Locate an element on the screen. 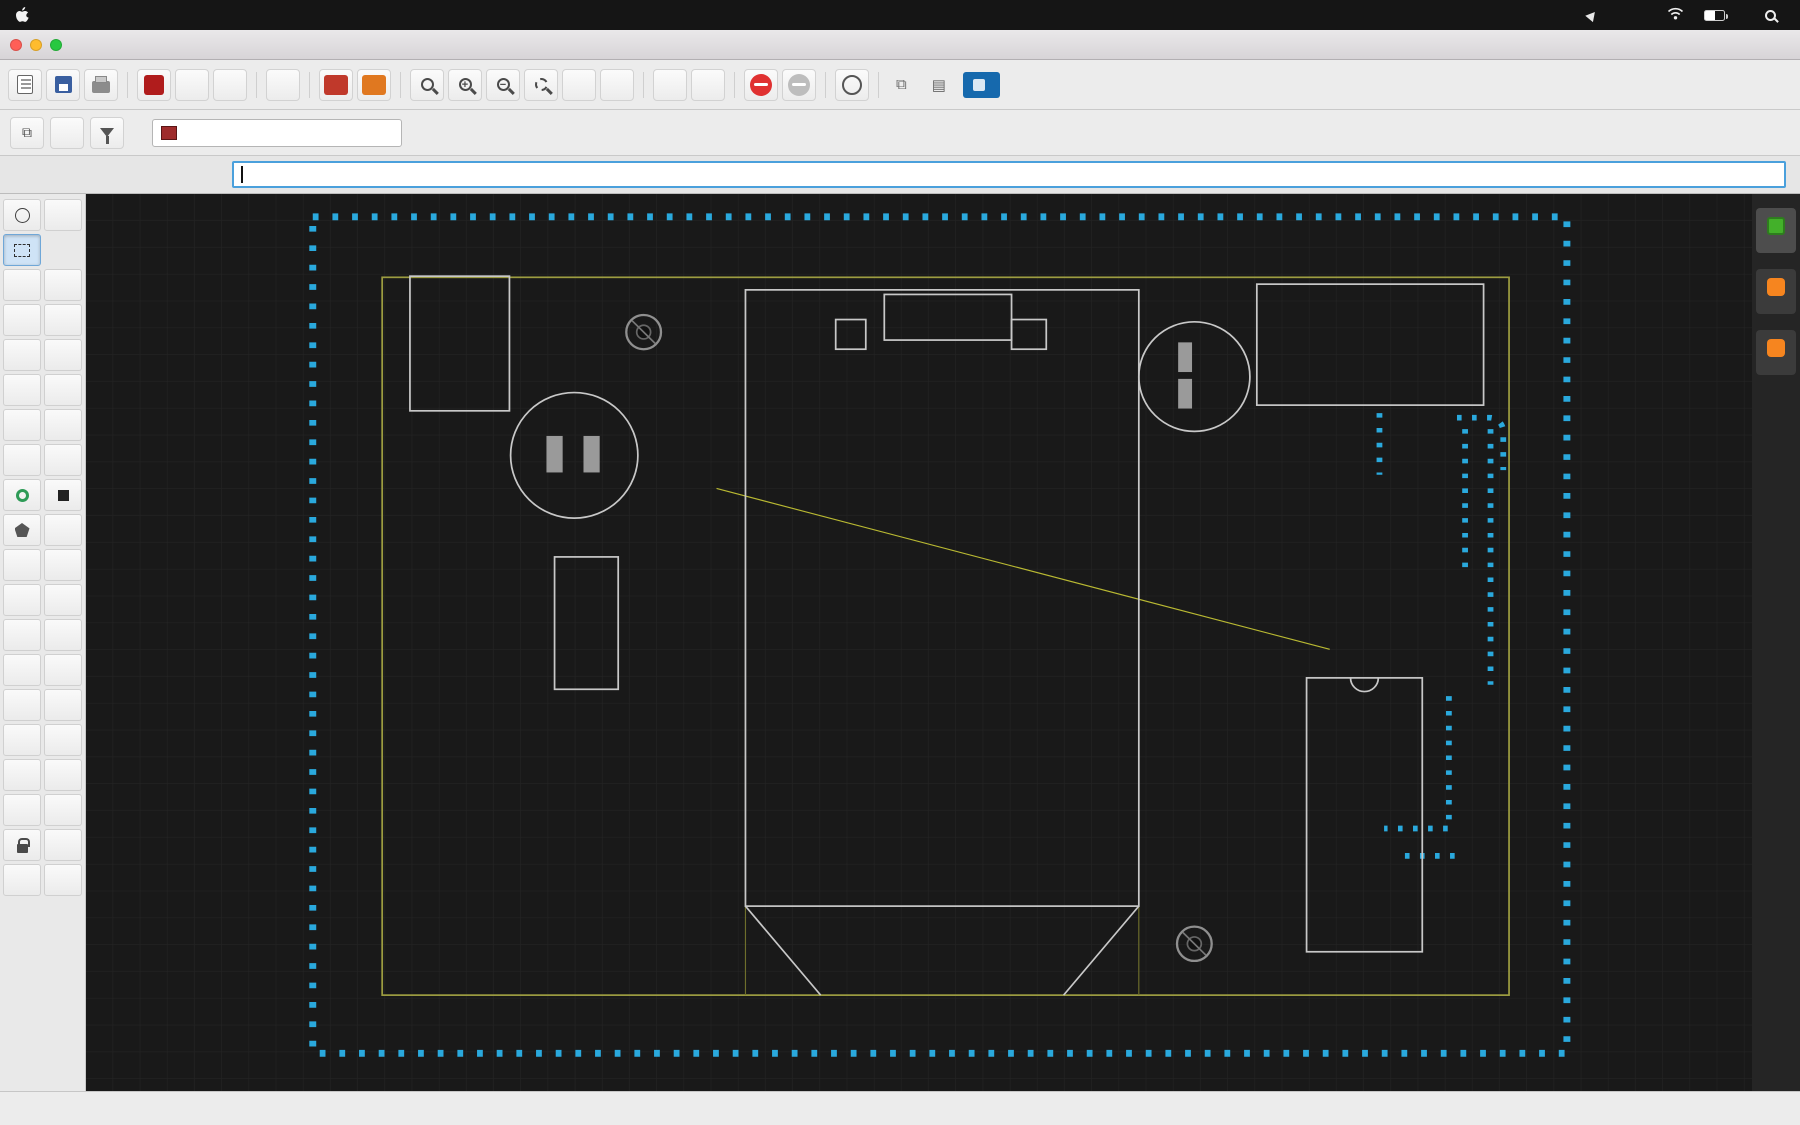 The image size is (1800, 1125). rotate-tool is located at coordinates (22, 320).